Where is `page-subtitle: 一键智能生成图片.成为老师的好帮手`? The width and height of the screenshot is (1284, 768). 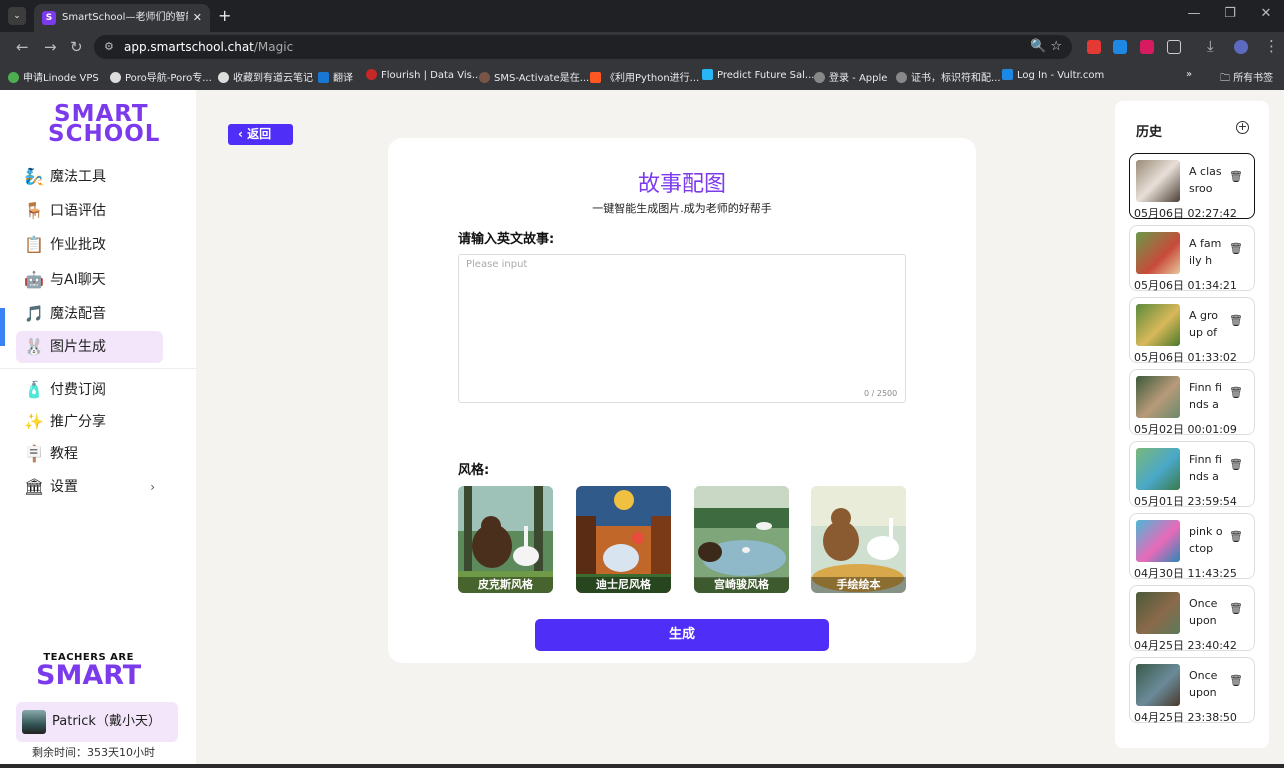
page-subtitle: 一键智能生成图片.成为老师的好帮手 is located at coordinates (682, 208).